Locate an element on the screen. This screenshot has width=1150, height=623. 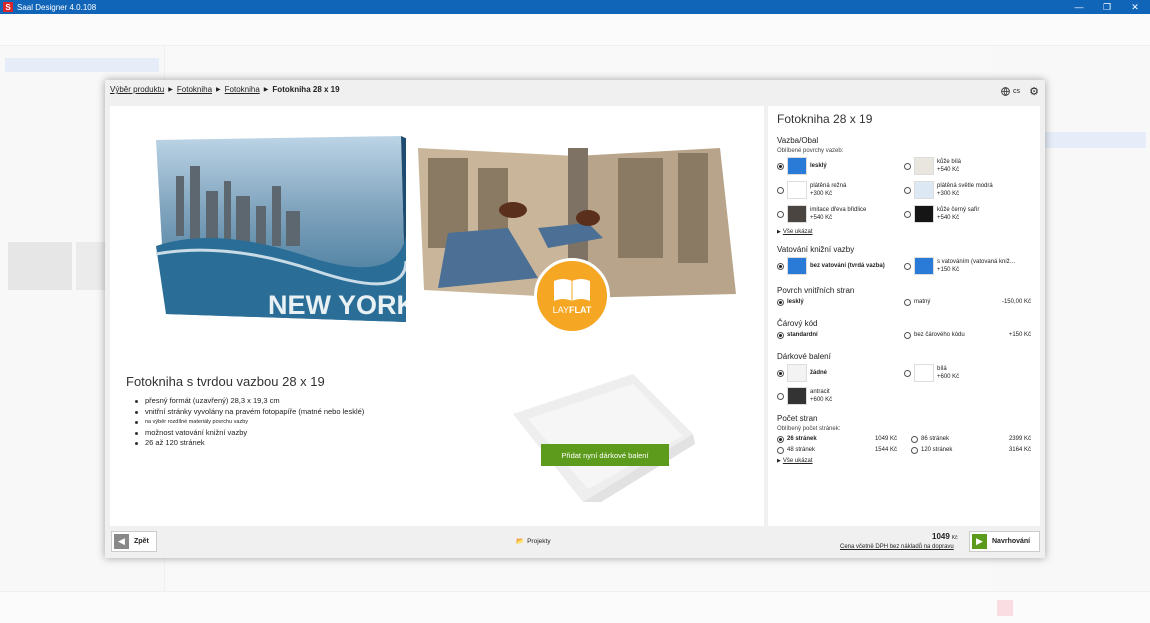
settings-gear-icon: ⚙ is located at coordinates (1034, 91).